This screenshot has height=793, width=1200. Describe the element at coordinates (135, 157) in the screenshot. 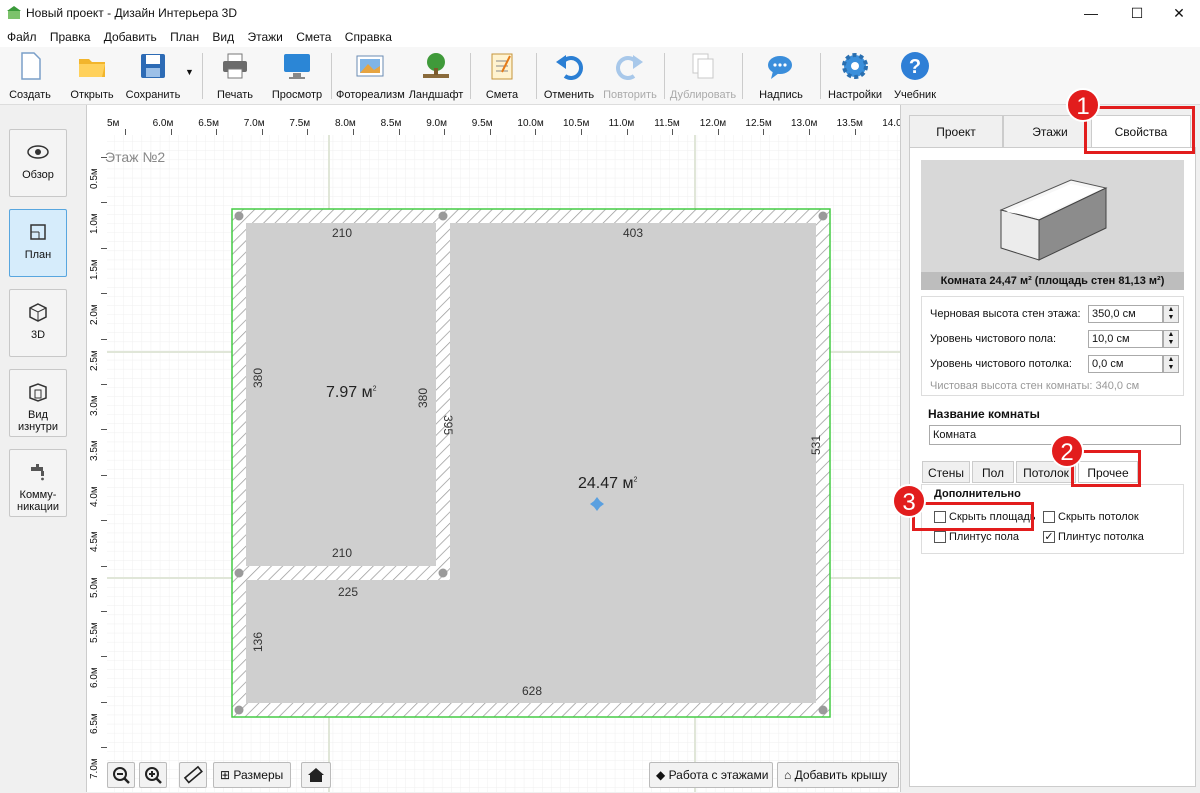

I see `floor-label: Этаж №2` at that location.